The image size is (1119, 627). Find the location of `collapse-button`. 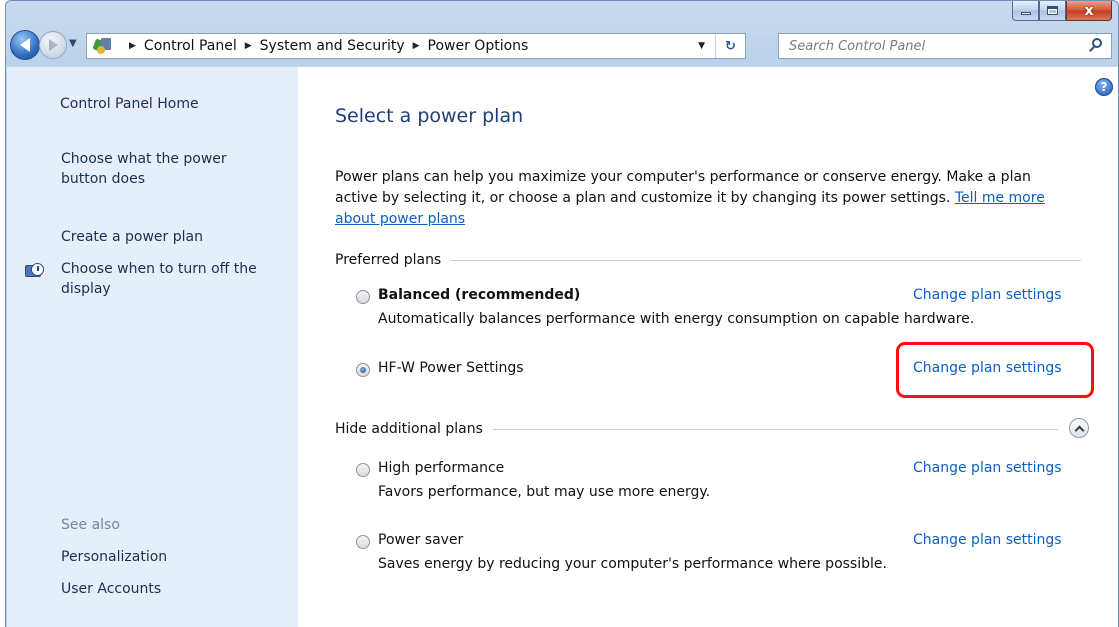

collapse-button is located at coordinates (1079, 428).